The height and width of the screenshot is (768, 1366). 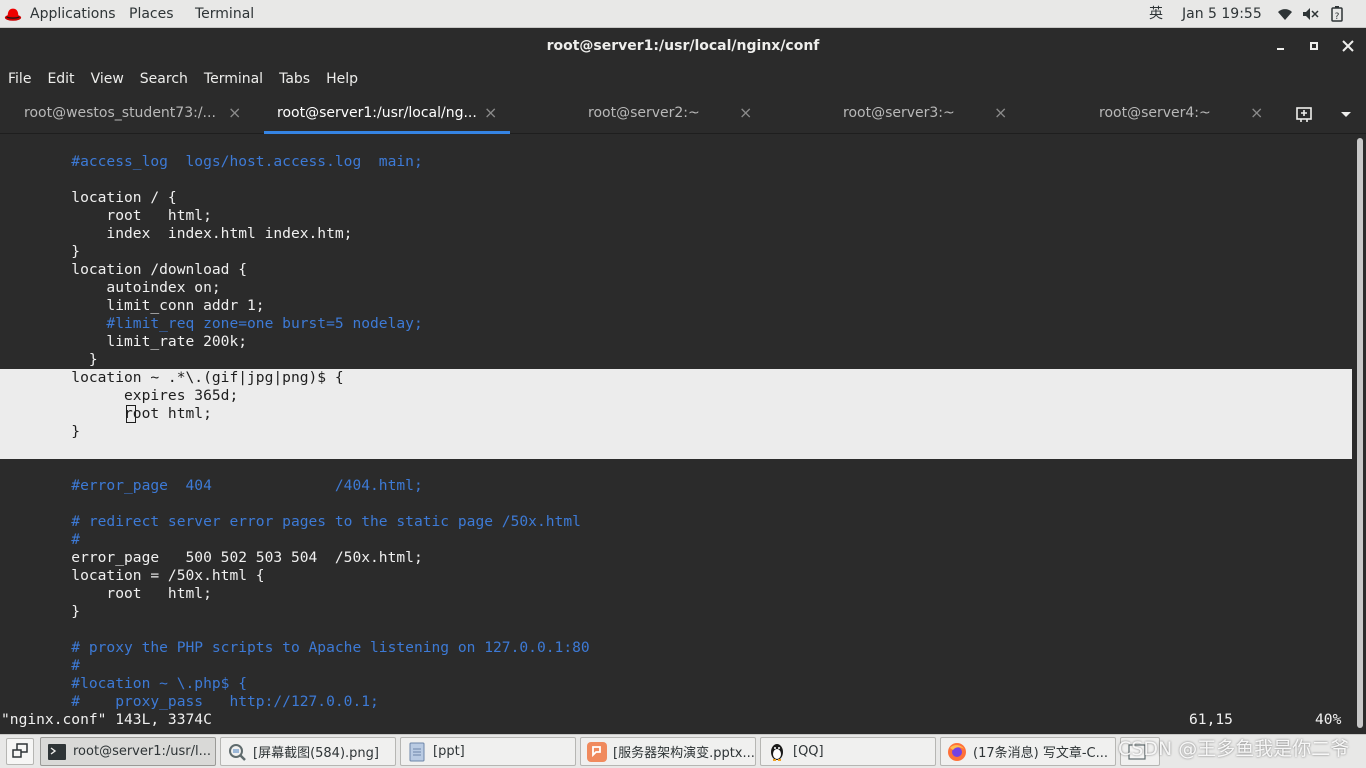 I want to click on terminal-icon, so click(x=57, y=752).